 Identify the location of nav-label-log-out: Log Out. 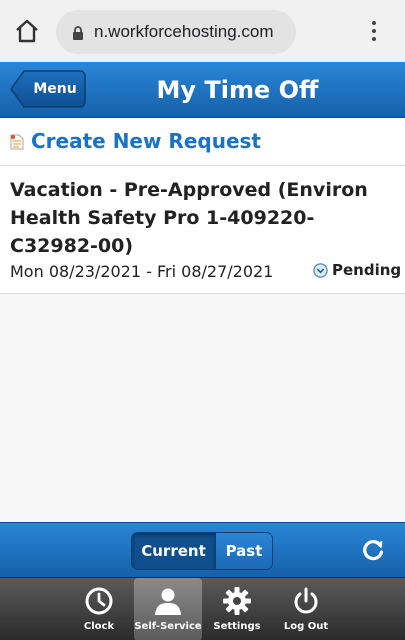
(306, 626).